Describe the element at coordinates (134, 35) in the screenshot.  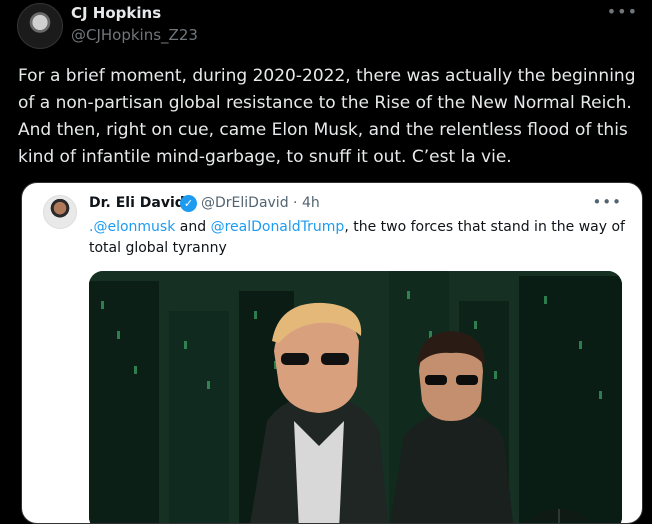
I see `author-handle: @CJHopkins_Z23` at that location.